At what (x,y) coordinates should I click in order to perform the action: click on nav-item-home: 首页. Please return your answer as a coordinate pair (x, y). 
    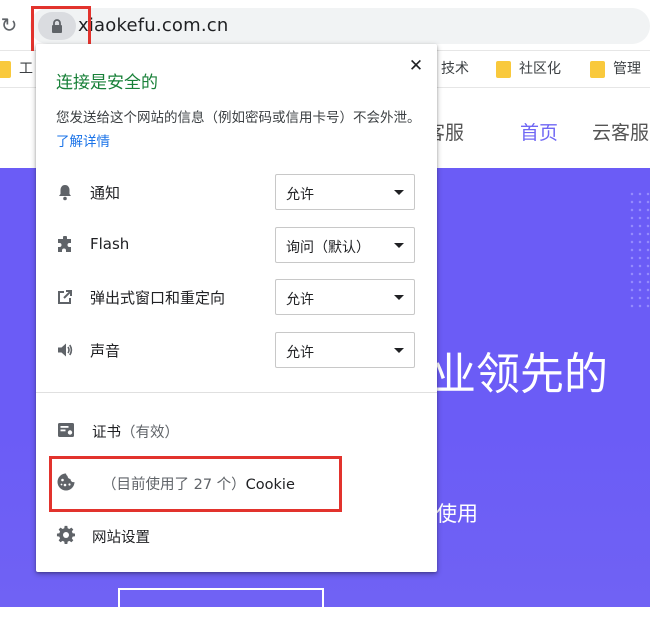
    Looking at the image, I should click on (539, 131).